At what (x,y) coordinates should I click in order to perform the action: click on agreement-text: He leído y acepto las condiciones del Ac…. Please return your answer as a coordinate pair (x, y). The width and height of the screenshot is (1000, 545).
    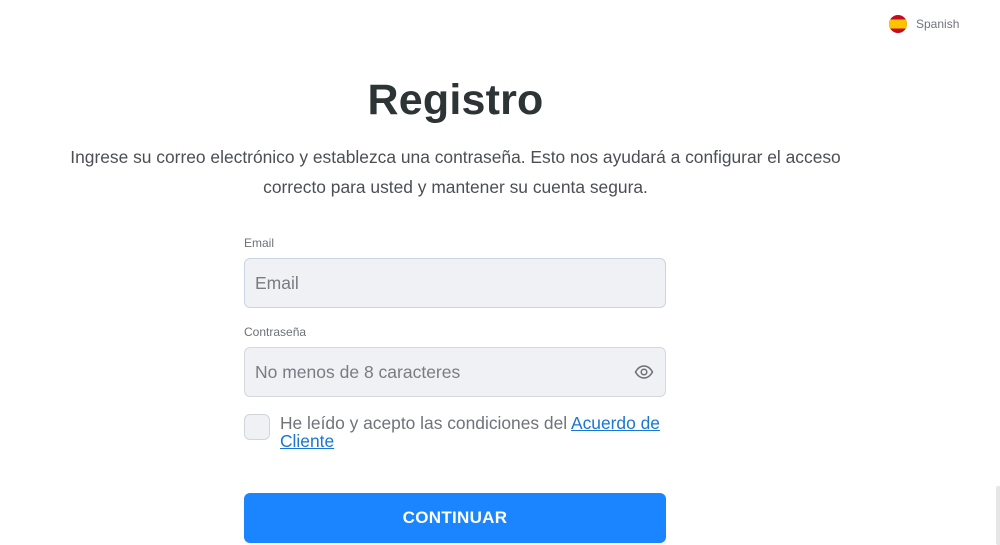
    Looking at the image, I should click on (473, 431).